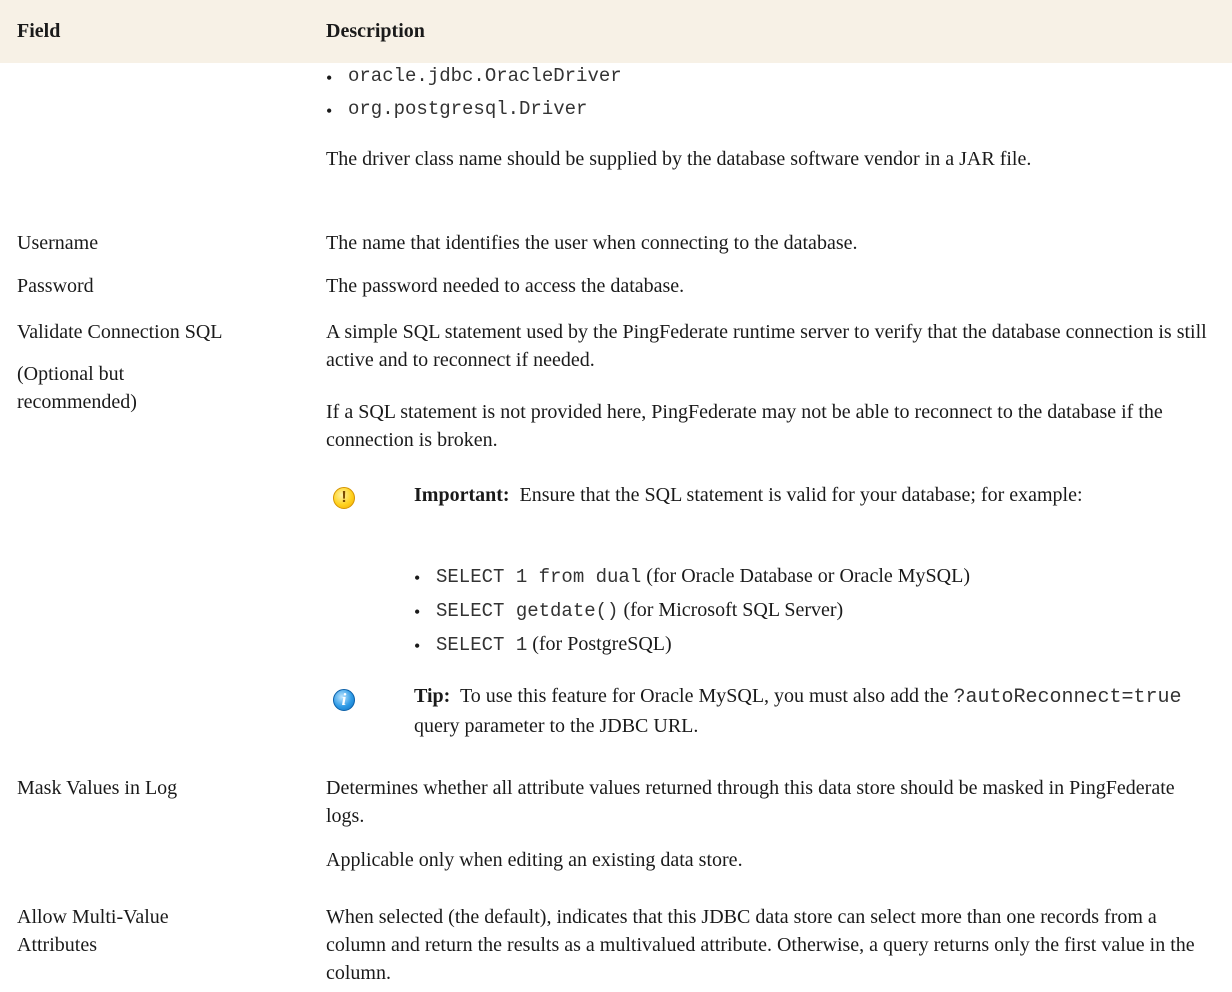 This screenshot has width=1232, height=992. Describe the element at coordinates (432, 696) in the screenshot. I see `tip-label: Tip:` at that location.